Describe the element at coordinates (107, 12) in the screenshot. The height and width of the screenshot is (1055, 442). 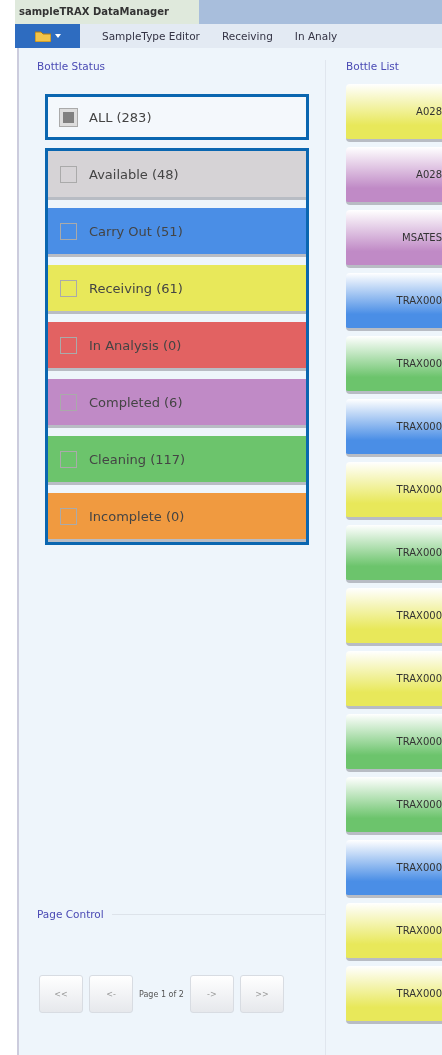
I see `window-title: sampleTRAX DataManager` at that location.